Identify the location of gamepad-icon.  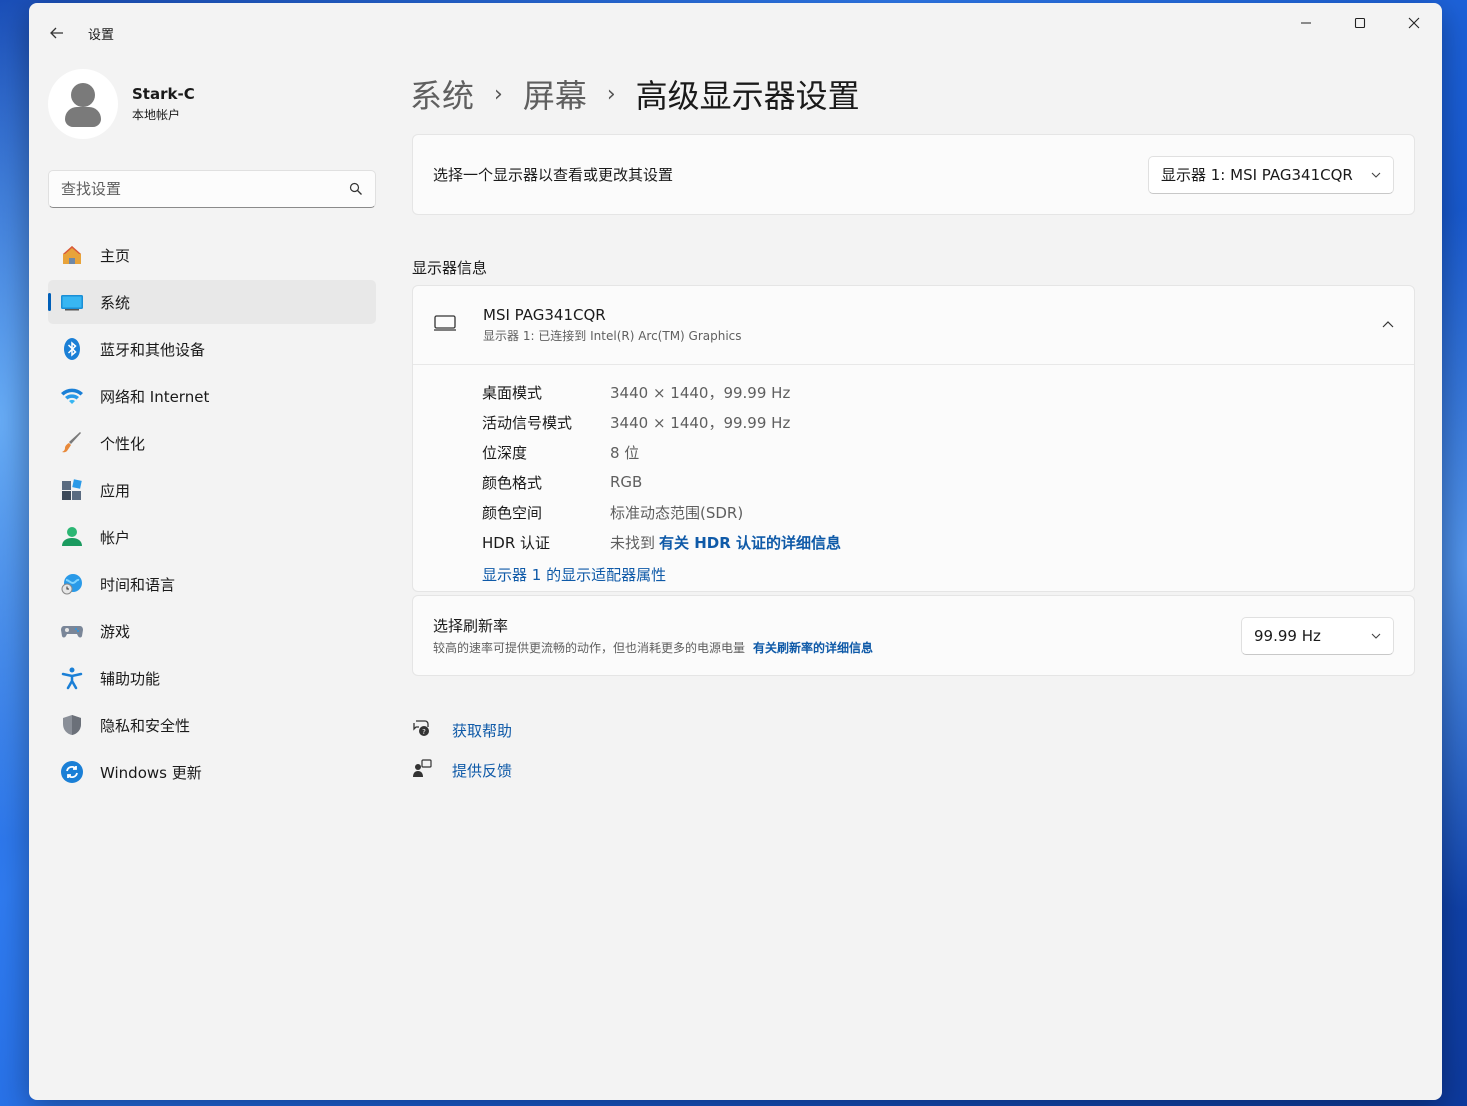
(72, 631).